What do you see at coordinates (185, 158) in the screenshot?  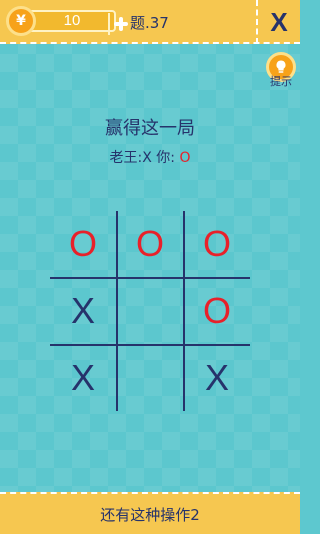 I see `your-mark: O` at bounding box center [185, 158].